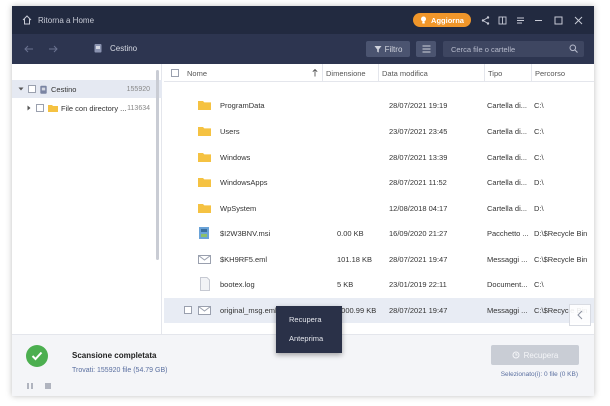  Describe the element at coordinates (405, 73) in the screenshot. I see `column-label: Data modifica` at that location.